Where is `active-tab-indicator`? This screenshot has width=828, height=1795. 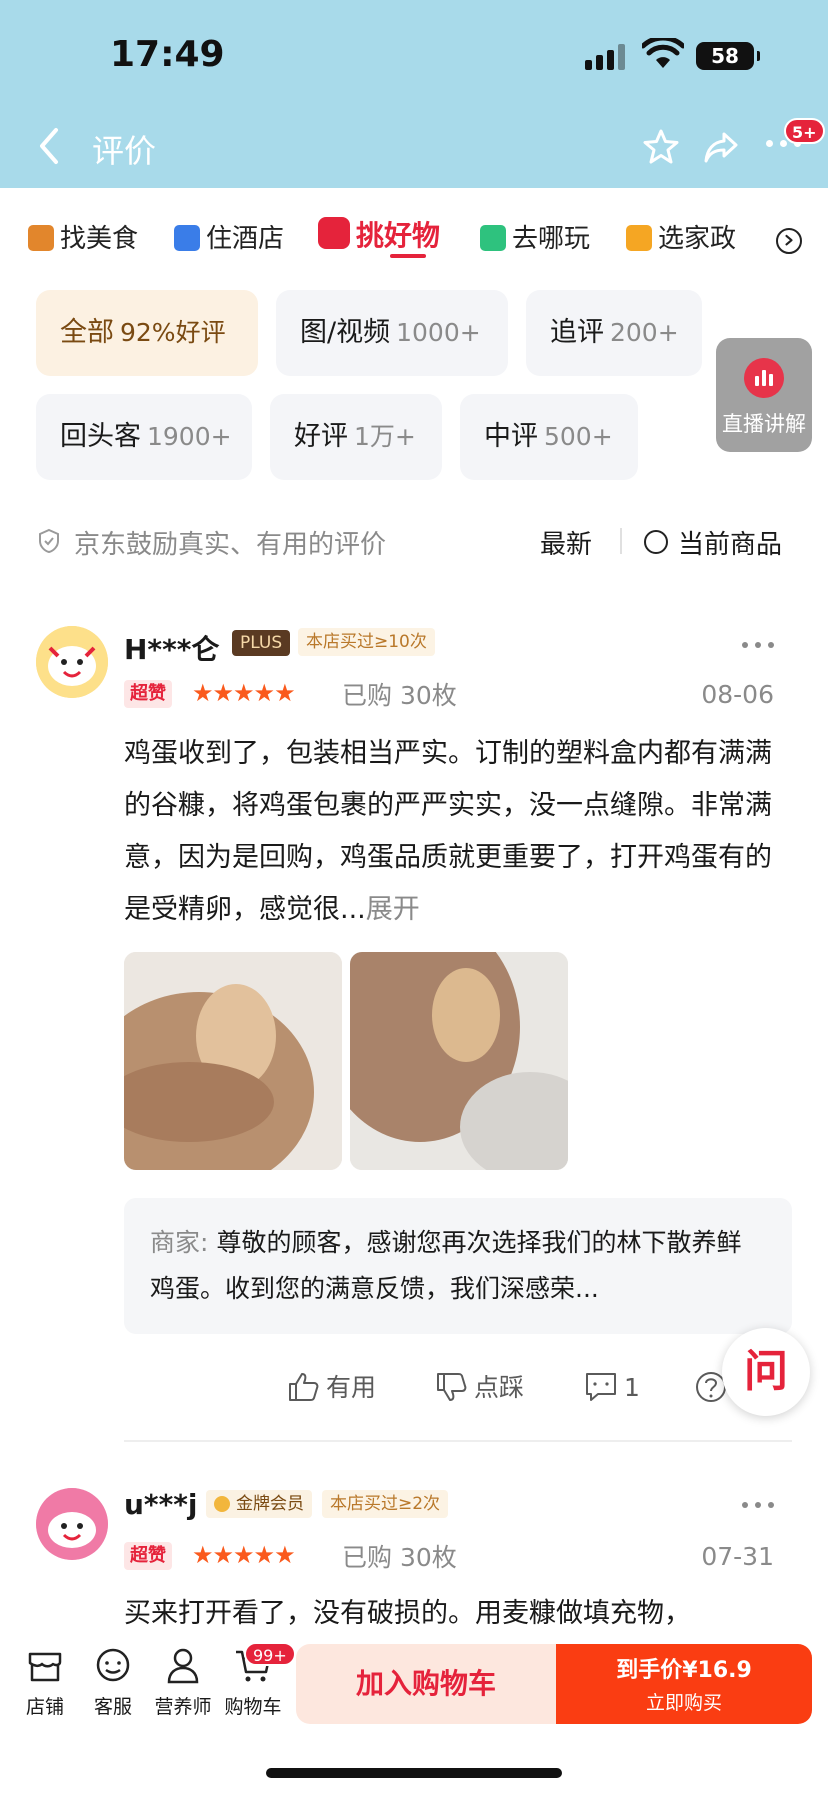
active-tab-indicator is located at coordinates (408, 256).